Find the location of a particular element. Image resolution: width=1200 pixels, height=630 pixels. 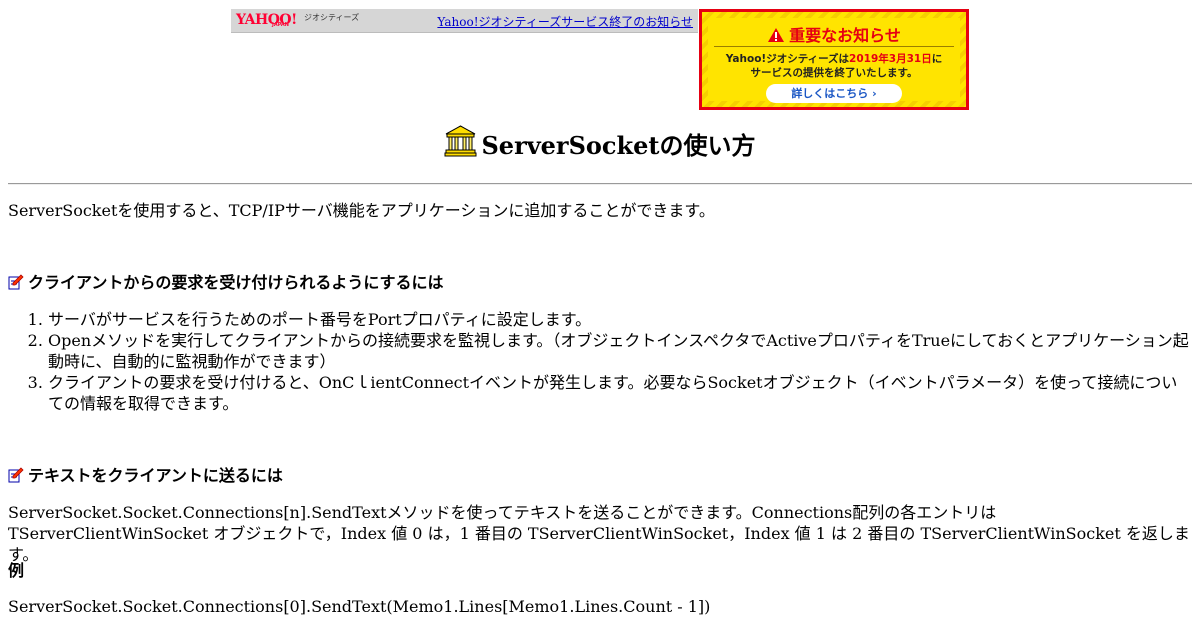

building-icon is located at coordinates (460, 141).